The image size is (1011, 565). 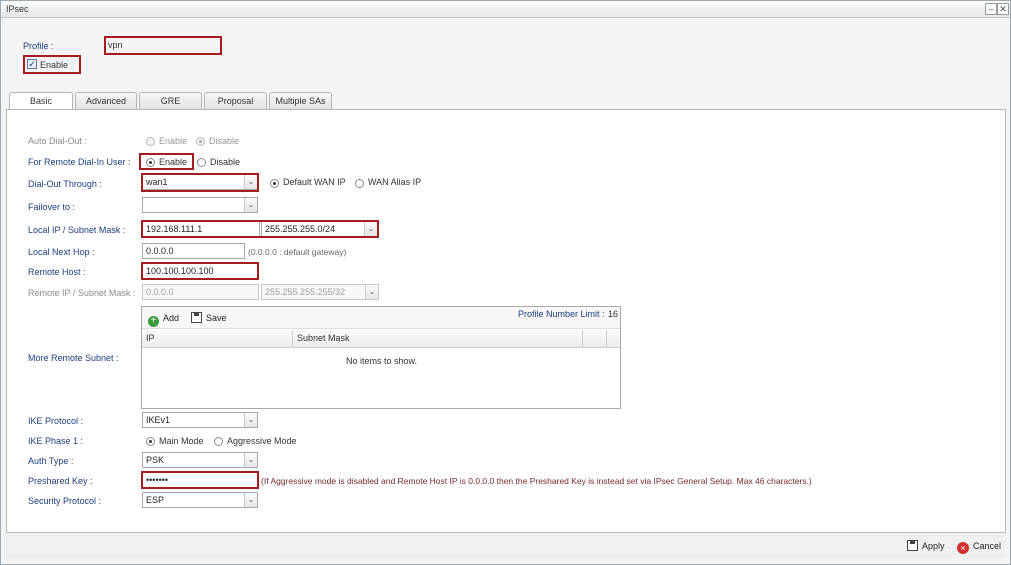 What do you see at coordinates (314, 182) in the screenshot?
I see `default-wan-ip-label: Default WAN IP` at bounding box center [314, 182].